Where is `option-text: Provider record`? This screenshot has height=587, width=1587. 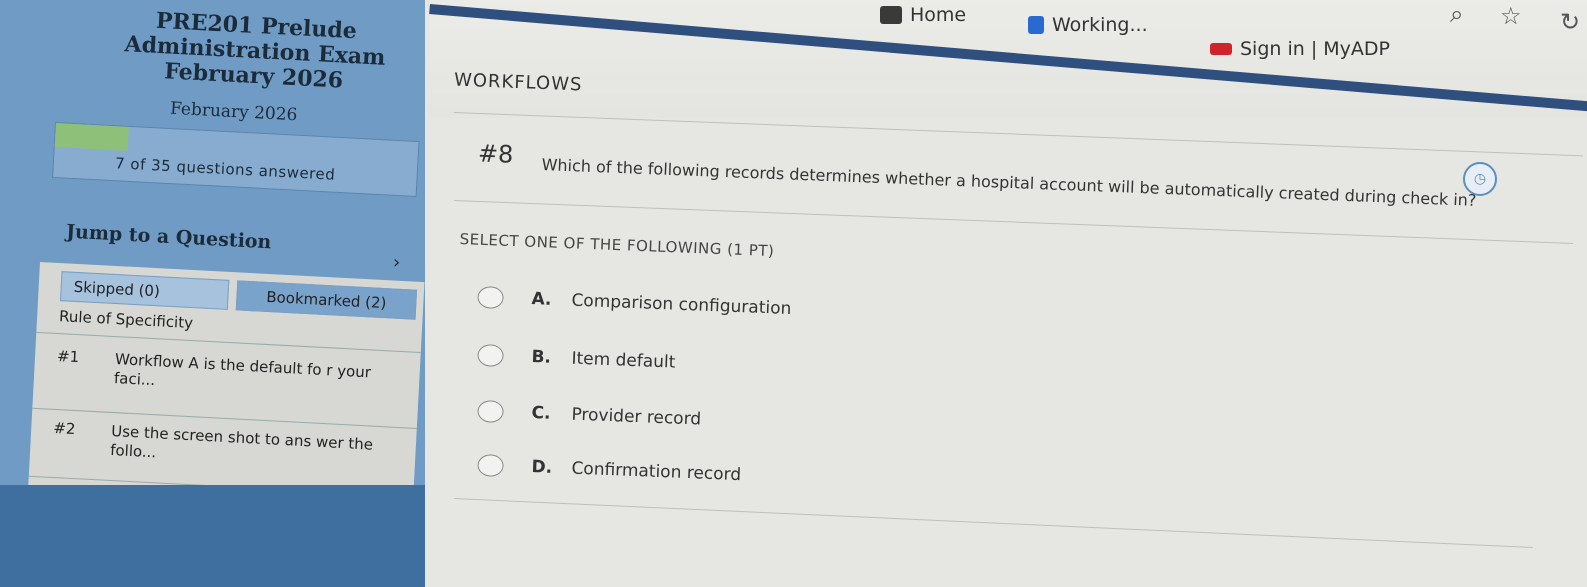
option-text: Provider record is located at coordinates (636, 417).